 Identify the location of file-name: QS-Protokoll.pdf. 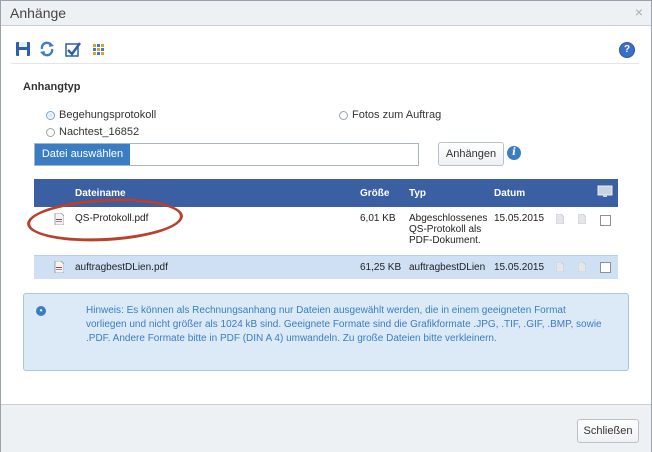
(111, 218).